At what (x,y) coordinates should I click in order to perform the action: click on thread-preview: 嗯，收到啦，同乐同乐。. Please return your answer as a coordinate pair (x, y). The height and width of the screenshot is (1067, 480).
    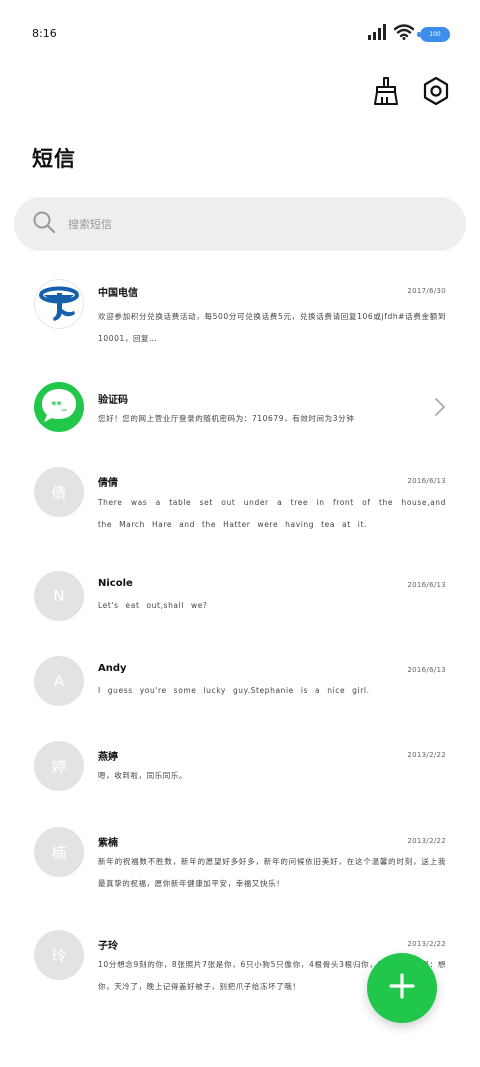
    Looking at the image, I should click on (143, 775).